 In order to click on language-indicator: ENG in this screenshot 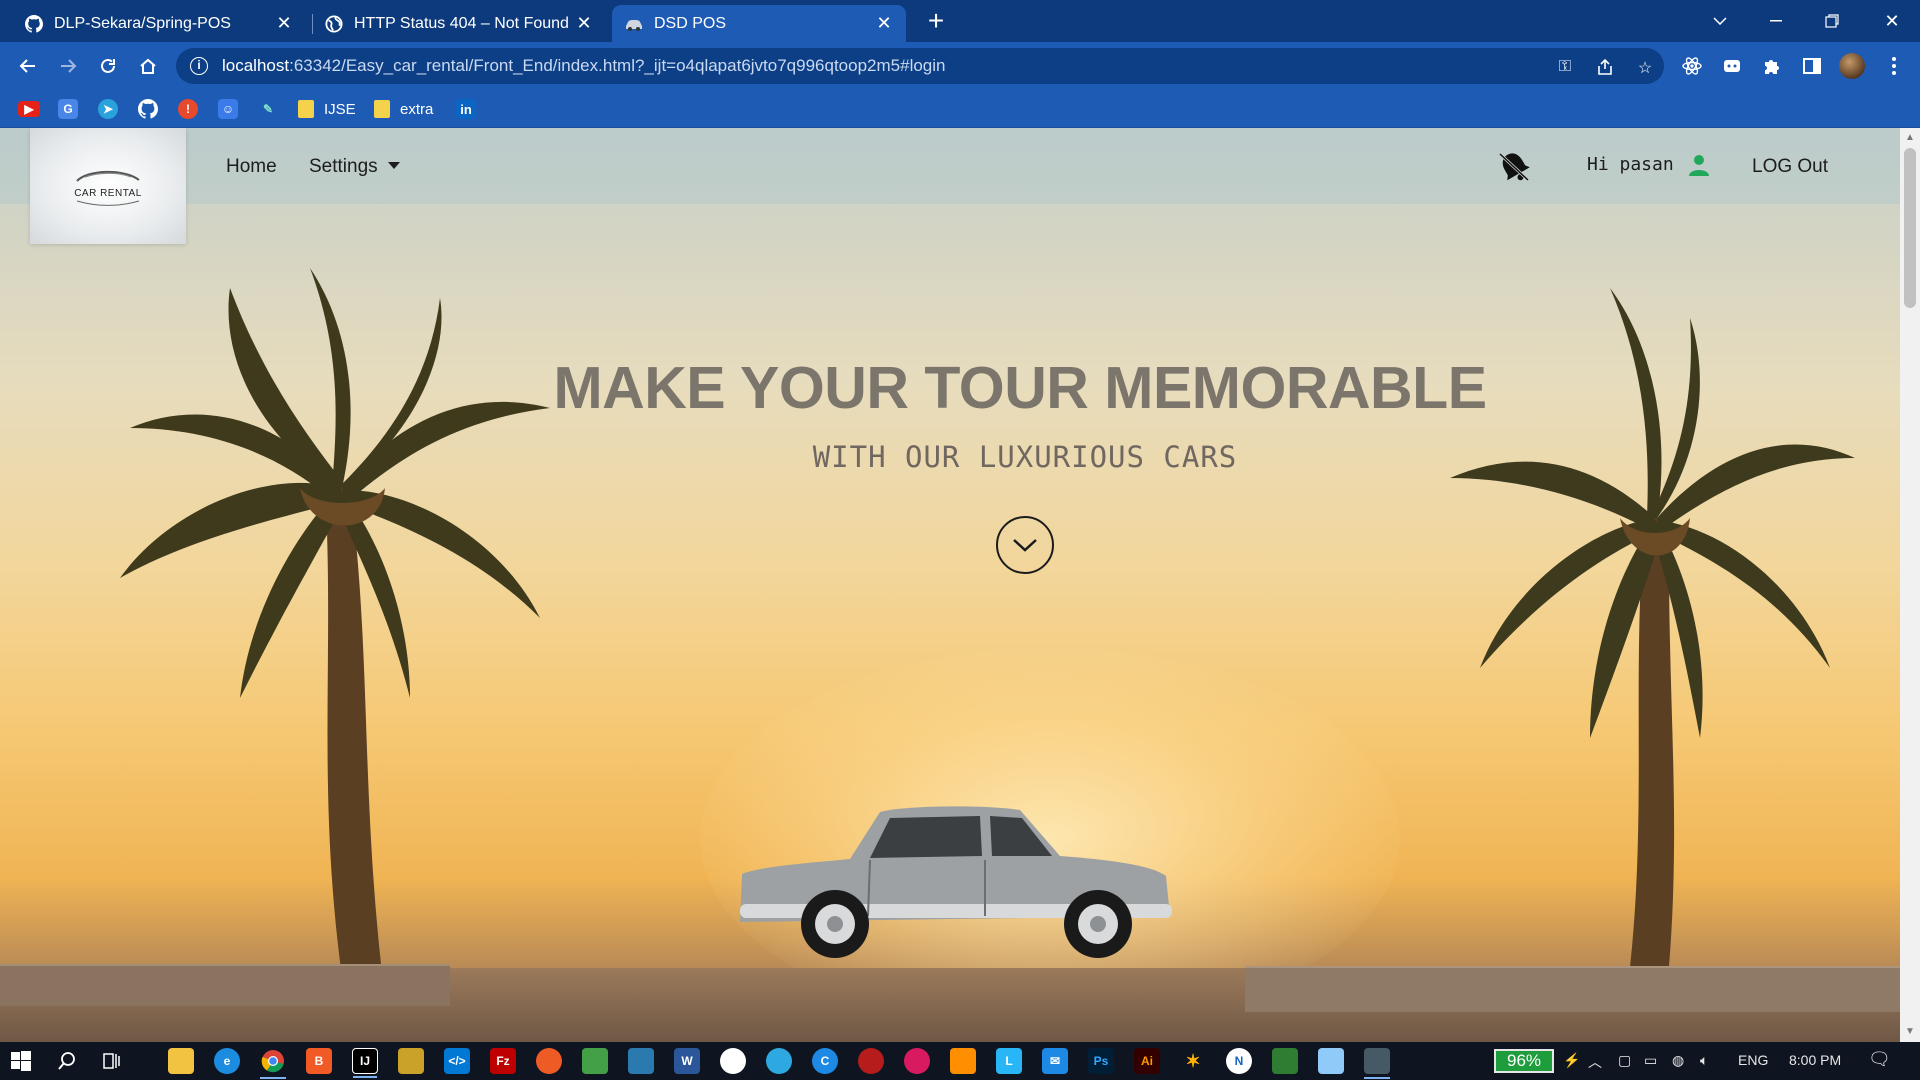, I will do `click(1753, 1060)`.